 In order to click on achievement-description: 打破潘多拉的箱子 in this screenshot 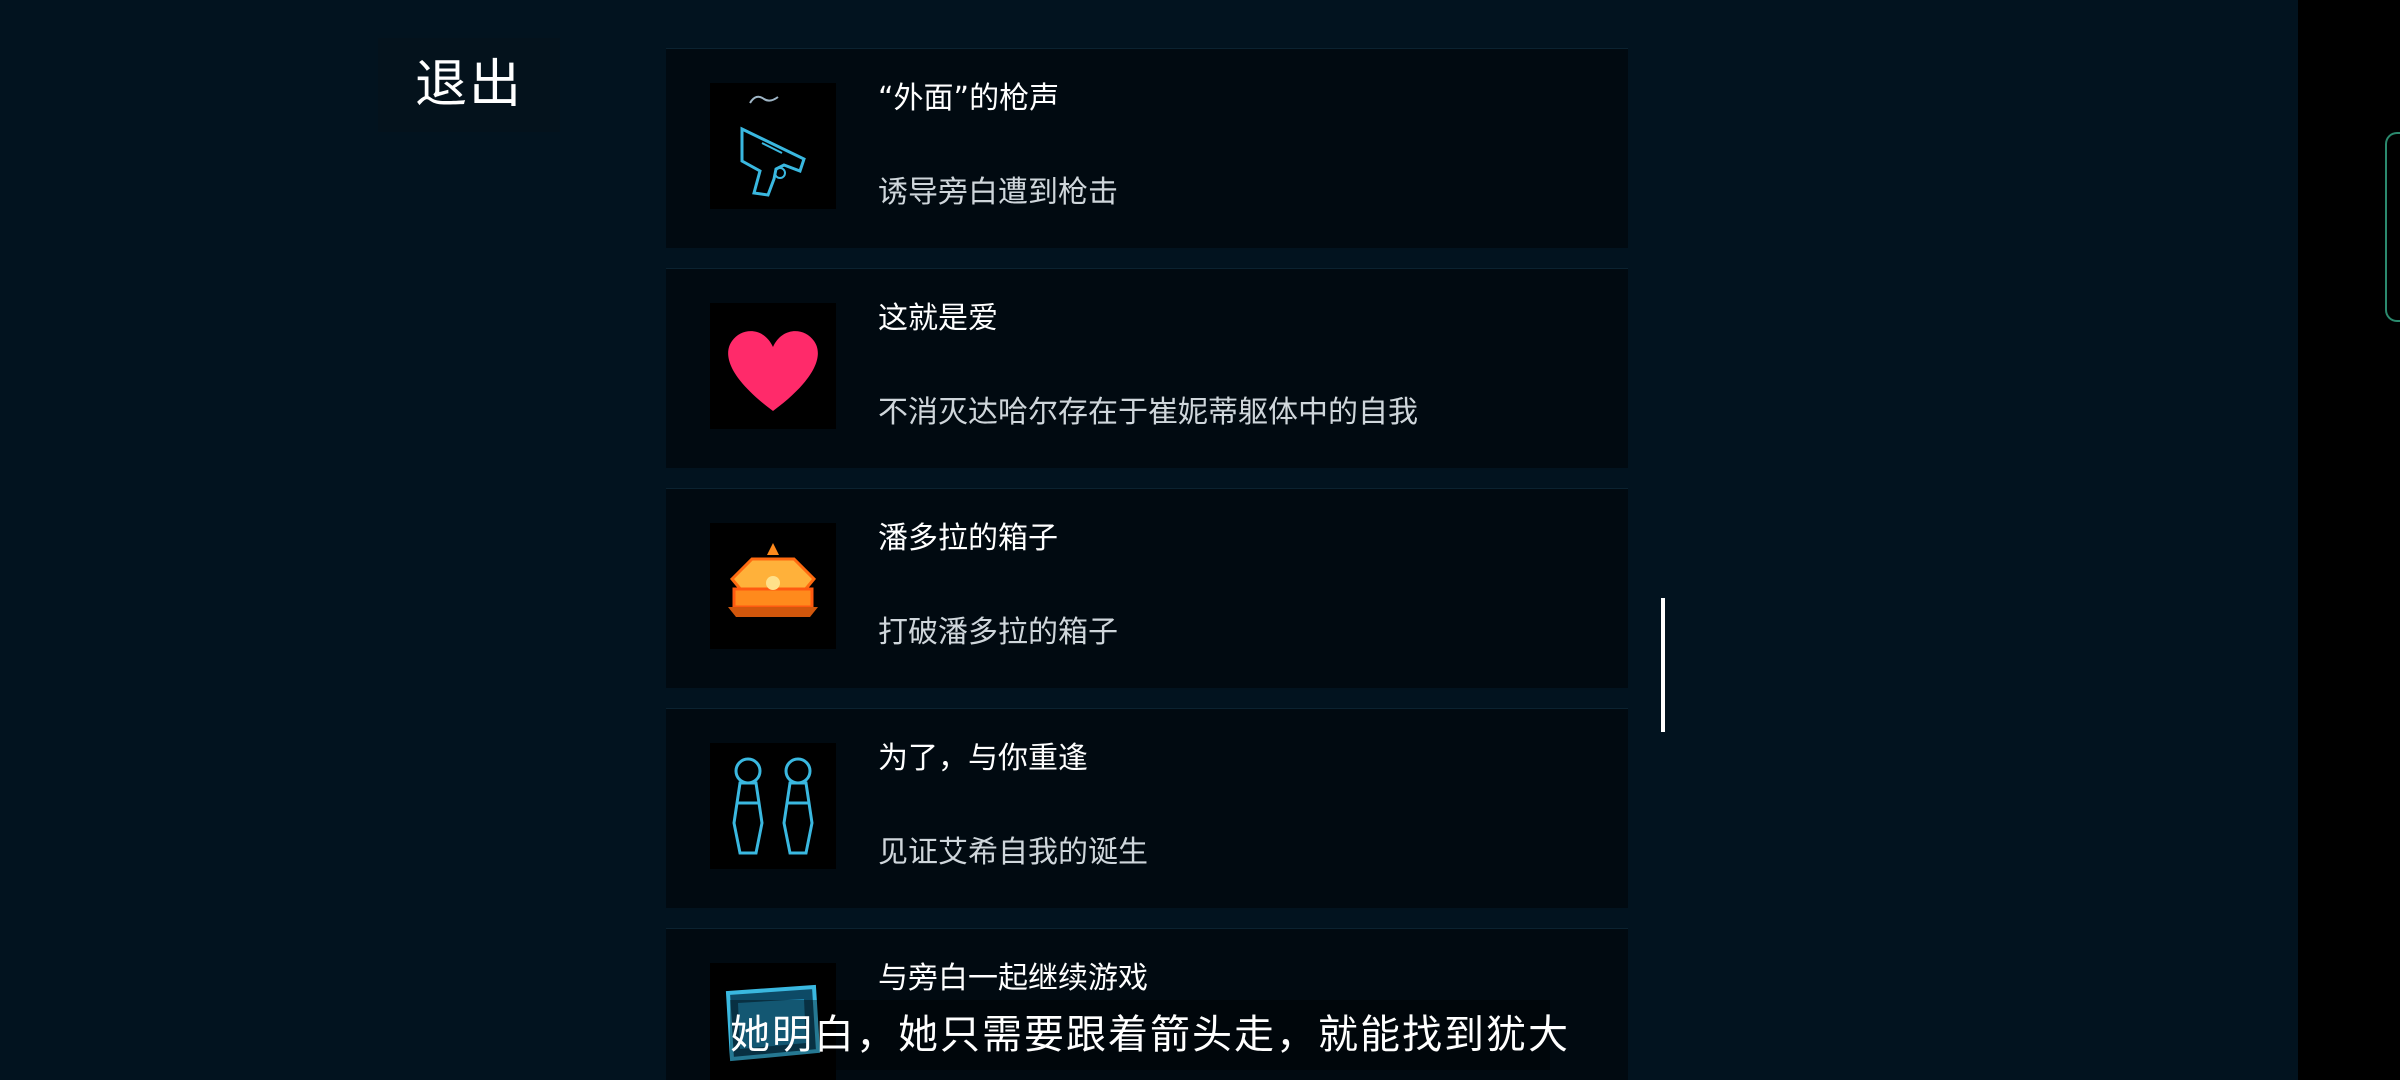, I will do `click(998, 632)`.